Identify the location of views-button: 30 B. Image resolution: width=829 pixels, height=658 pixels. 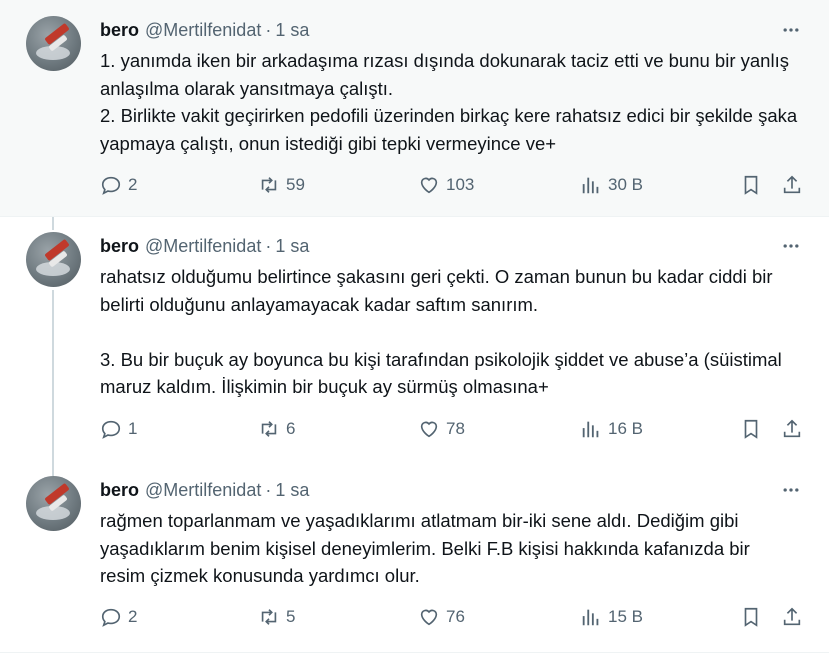
(611, 185).